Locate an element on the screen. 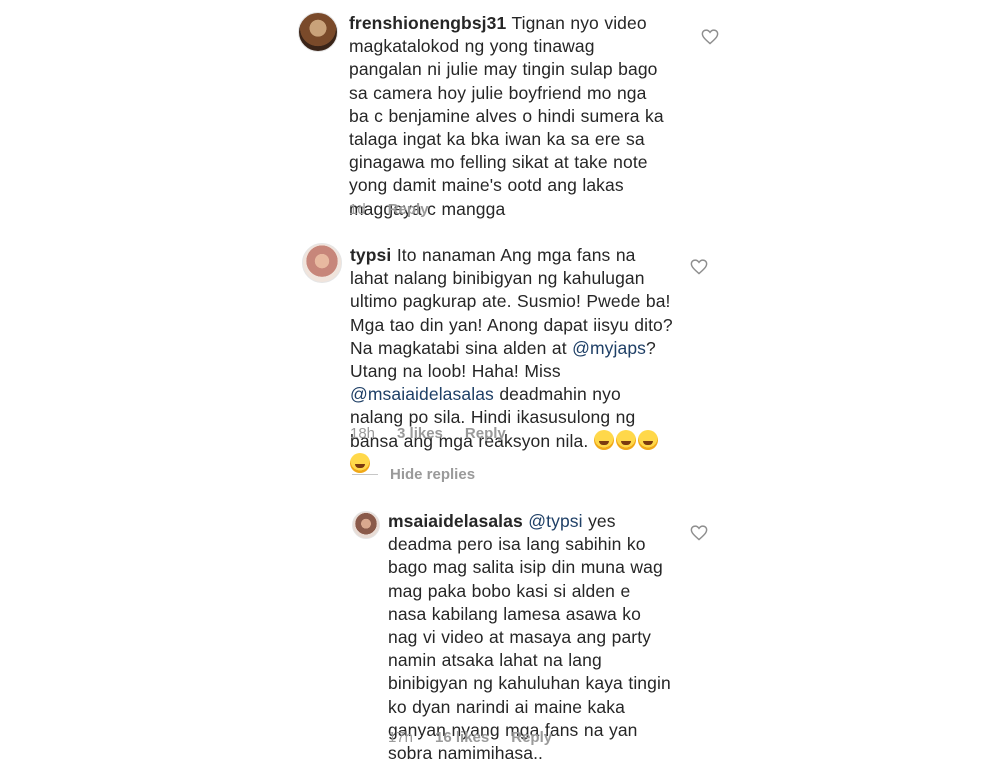  comment-meta: 17h 16 likes Reply is located at coordinates (470, 737).